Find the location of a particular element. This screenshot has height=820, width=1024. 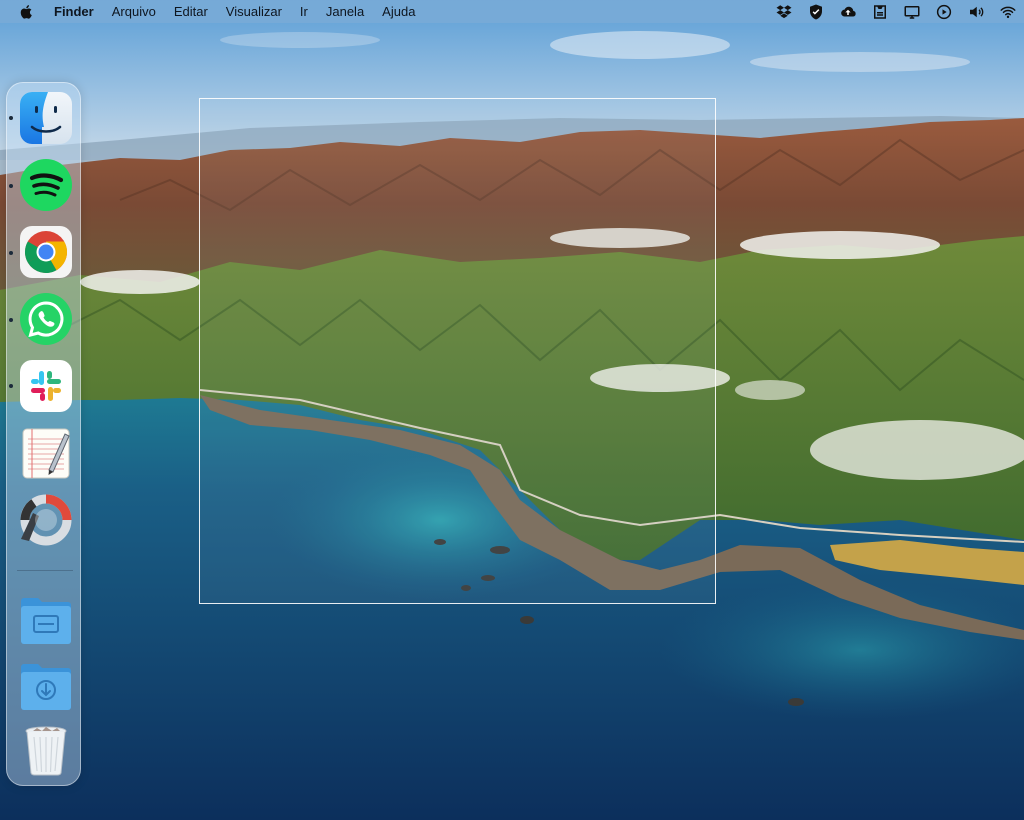

wifi-icon is located at coordinates (1008, 12).